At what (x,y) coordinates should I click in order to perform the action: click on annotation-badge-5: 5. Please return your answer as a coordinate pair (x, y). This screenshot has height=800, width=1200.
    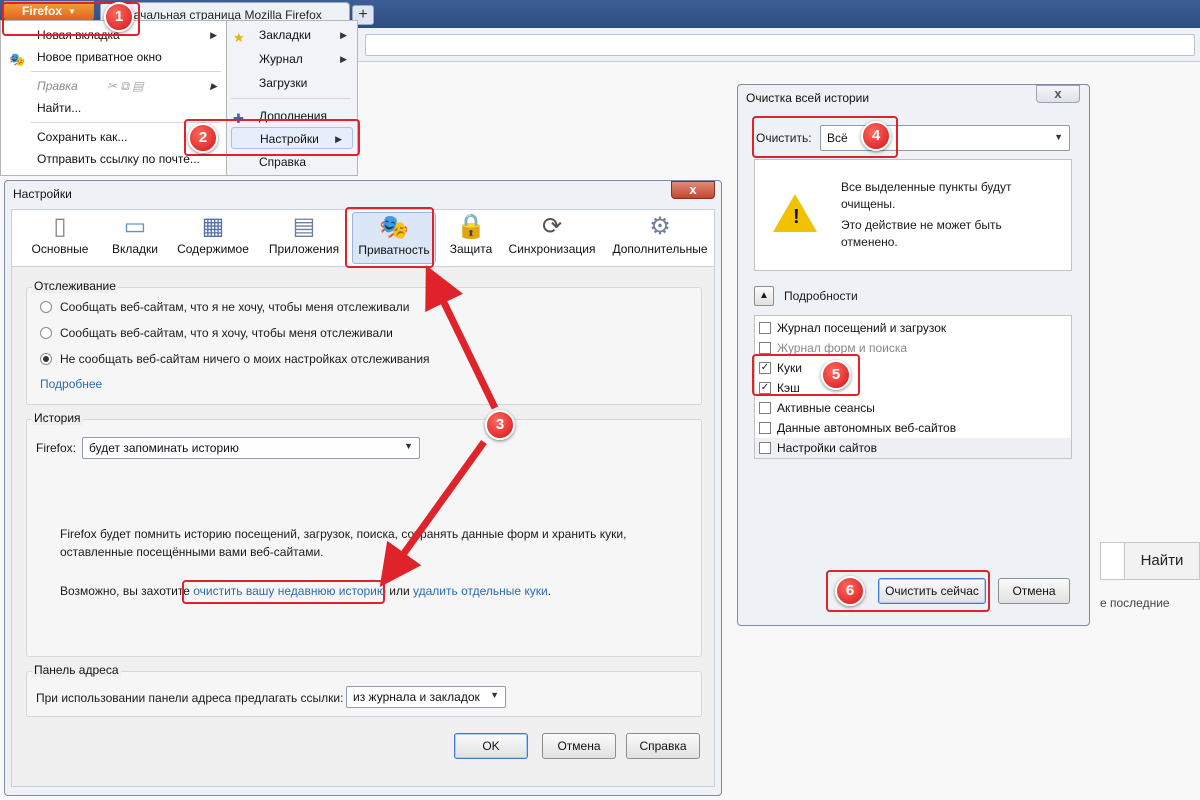
    Looking at the image, I should click on (836, 375).